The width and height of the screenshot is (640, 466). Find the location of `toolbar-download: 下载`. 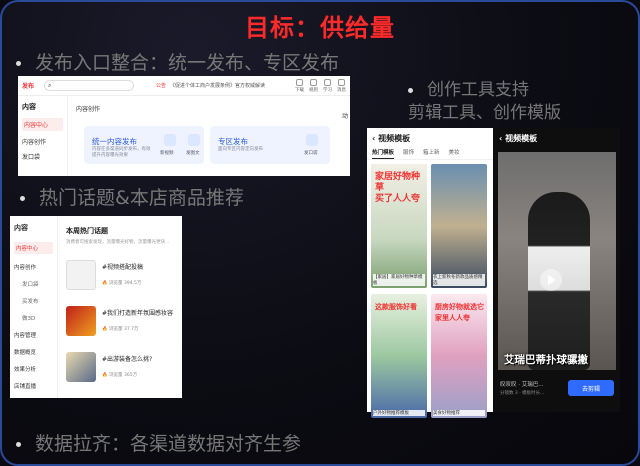

toolbar-download: 下载 is located at coordinates (299, 85).